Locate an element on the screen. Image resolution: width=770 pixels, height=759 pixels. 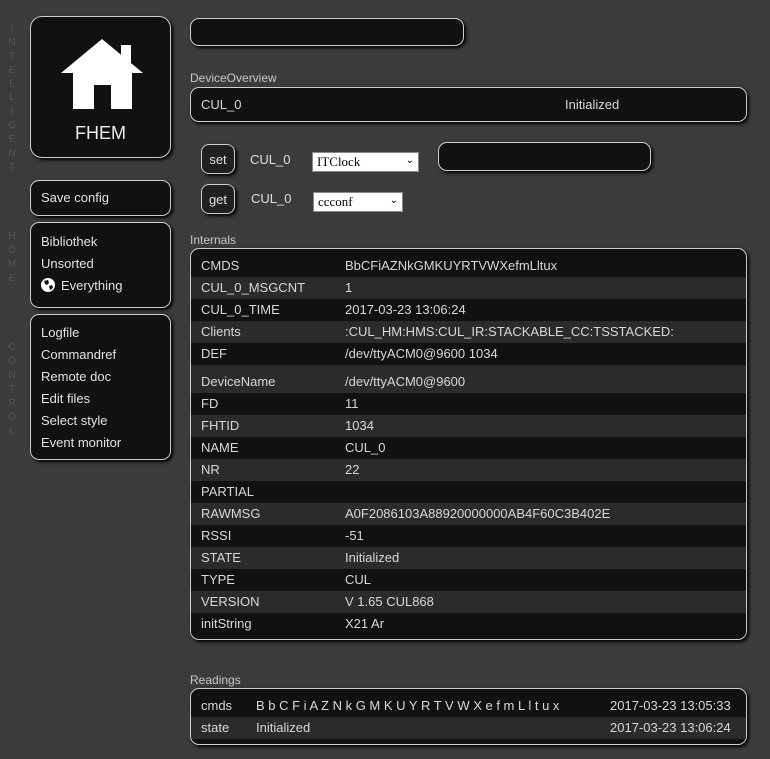
get-button: get is located at coordinates (218, 199).